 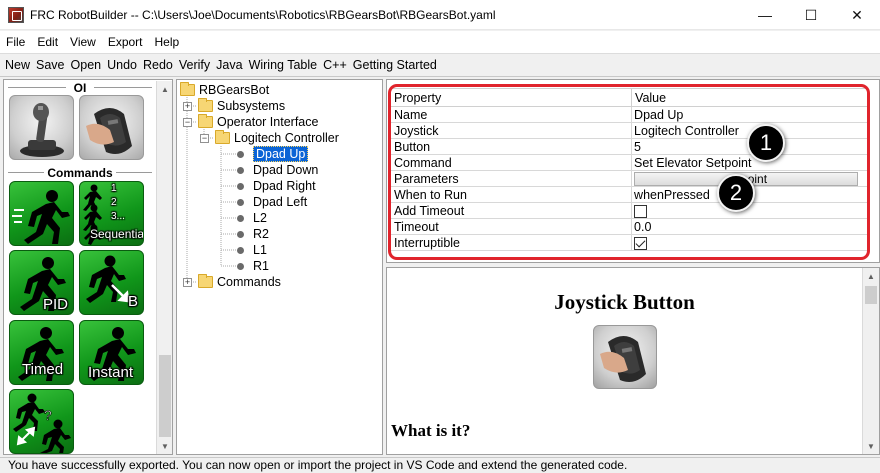 I want to click on tree-item-label: R1, so click(x=261, y=266).